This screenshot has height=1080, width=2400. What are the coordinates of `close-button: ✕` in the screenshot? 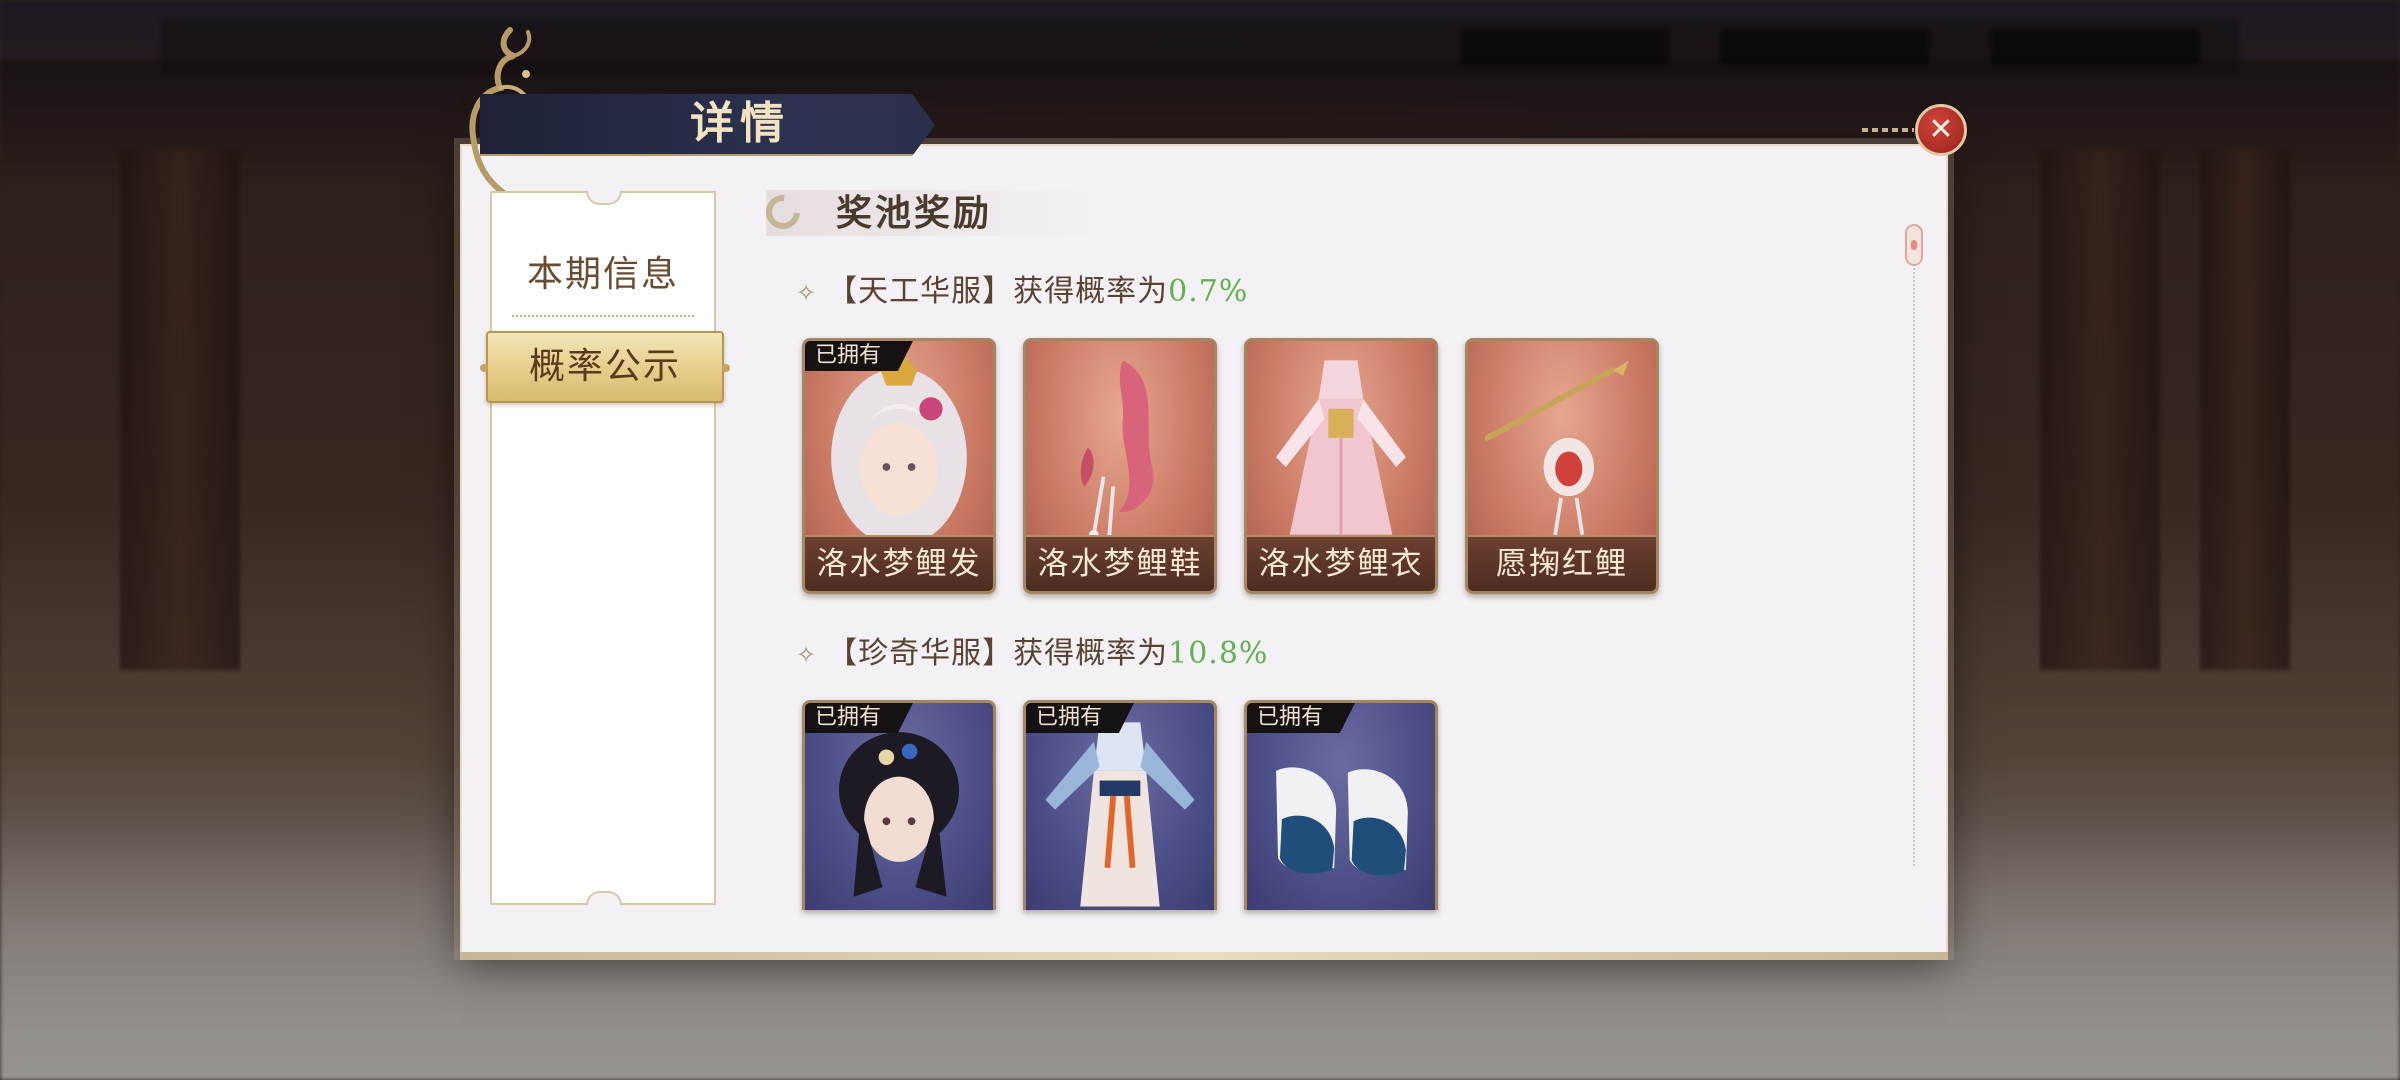 It's located at (1941, 130).